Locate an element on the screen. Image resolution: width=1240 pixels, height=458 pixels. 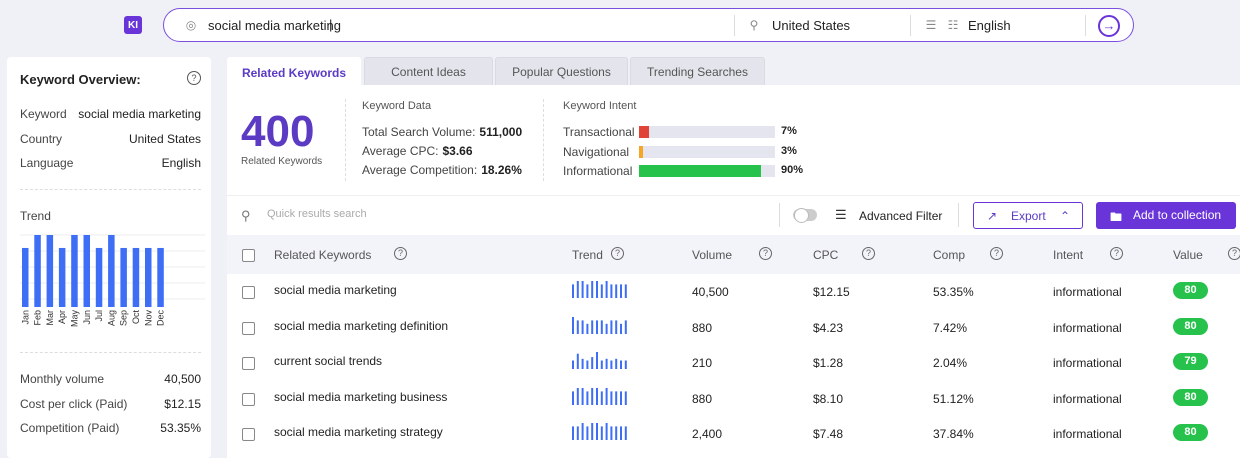
keyword-cell: social media marketing strategy is located at coordinates (358, 432).